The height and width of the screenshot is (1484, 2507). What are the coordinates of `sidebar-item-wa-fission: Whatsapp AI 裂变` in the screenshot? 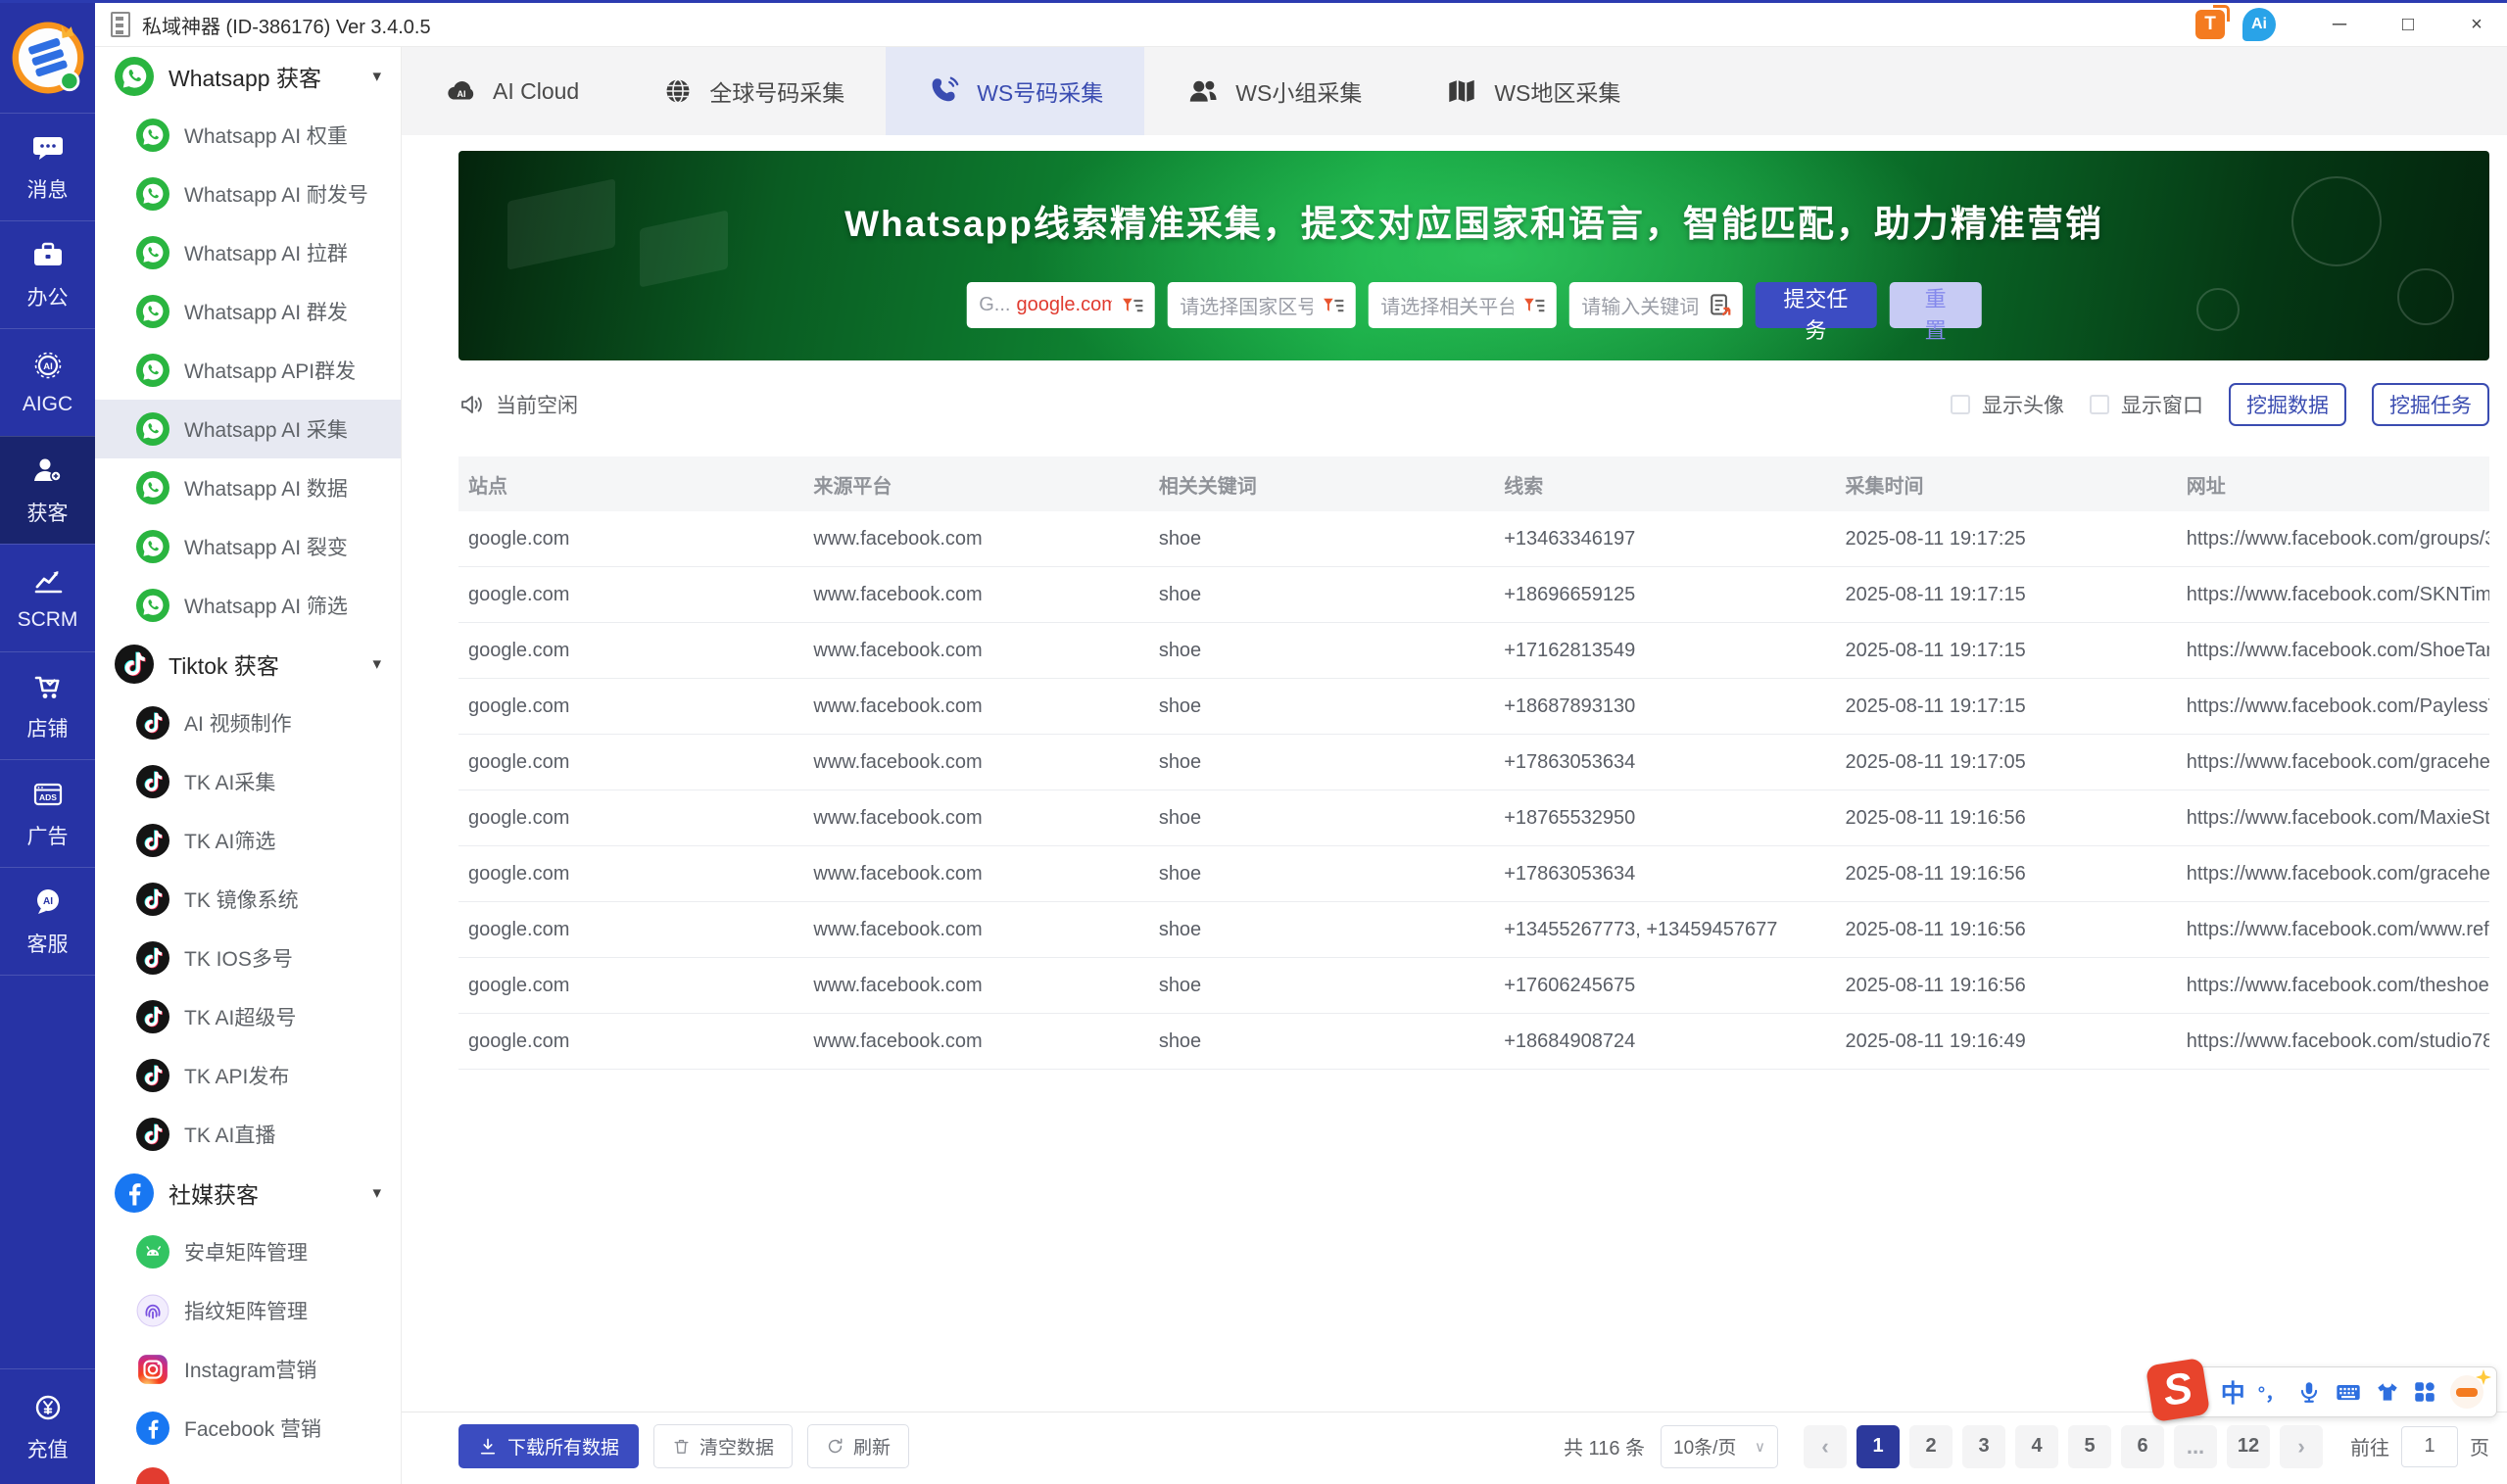 It's located at (248, 546).